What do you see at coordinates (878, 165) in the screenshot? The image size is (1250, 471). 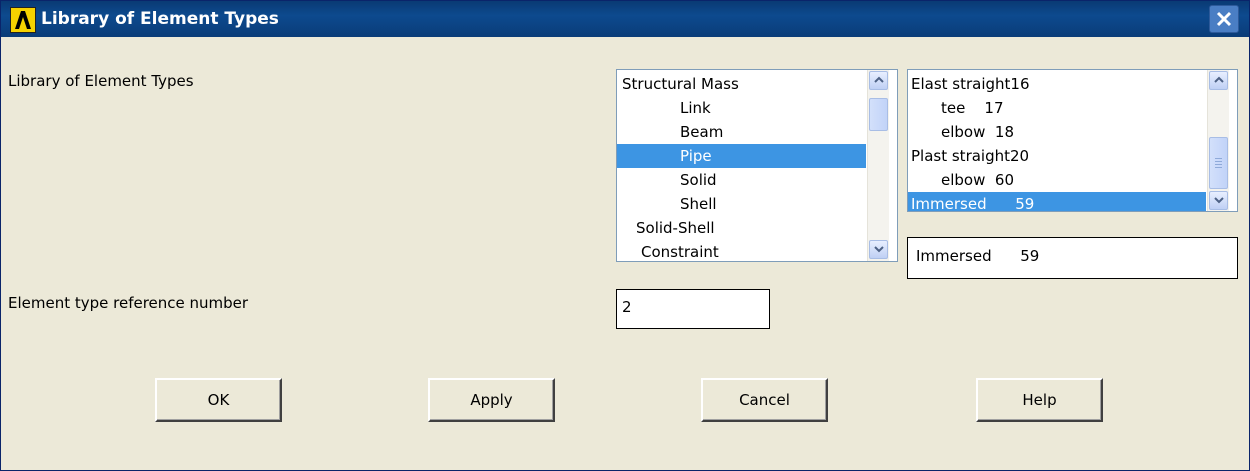 I see `category-scrollbar` at bounding box center [878, 165].